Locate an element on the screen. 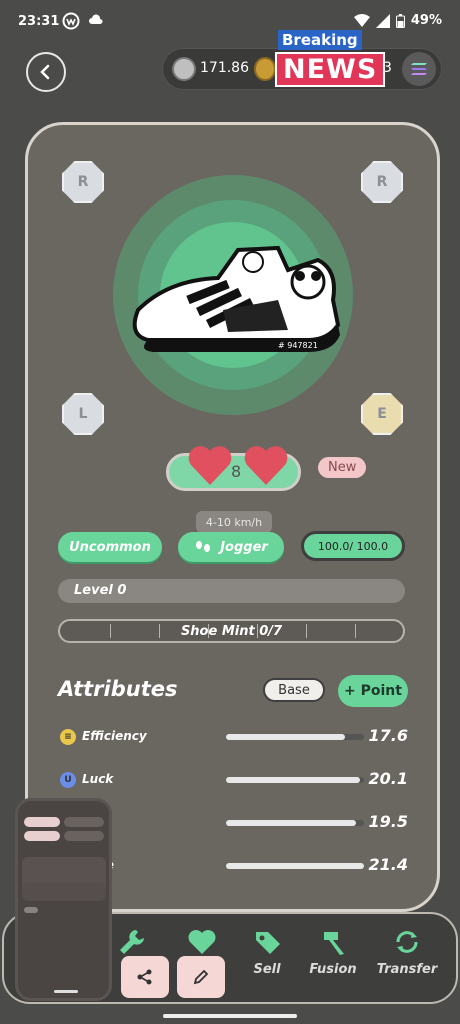  solana-icon is located at coordinates (419, 69).